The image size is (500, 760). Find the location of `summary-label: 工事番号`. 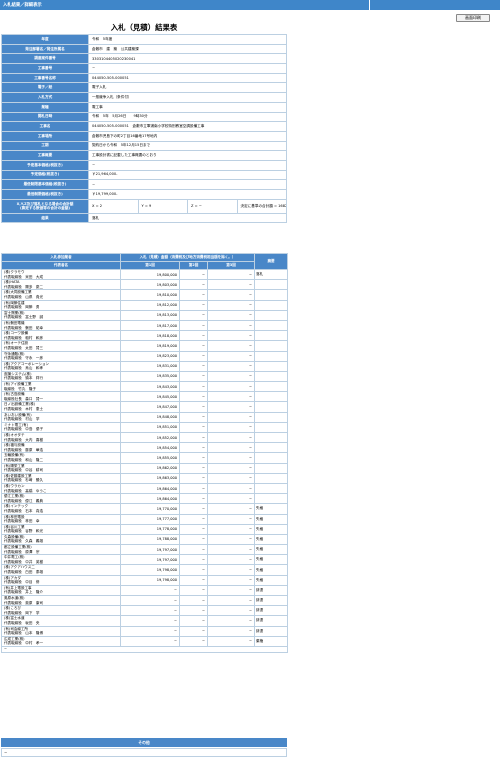

summary-label: 工事番号 is located at coordinates (45, 68).